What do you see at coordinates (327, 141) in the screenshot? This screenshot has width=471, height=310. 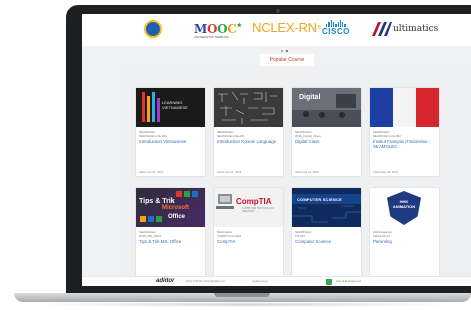 I see `course-title: Digital Class` at bounding box center [327, 141].